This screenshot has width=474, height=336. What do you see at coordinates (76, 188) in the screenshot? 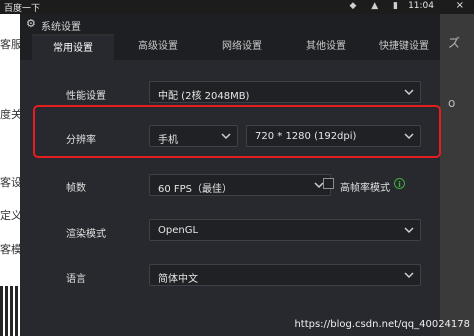
I see `fps-label: 帧数` at bounding box center [76, 188].